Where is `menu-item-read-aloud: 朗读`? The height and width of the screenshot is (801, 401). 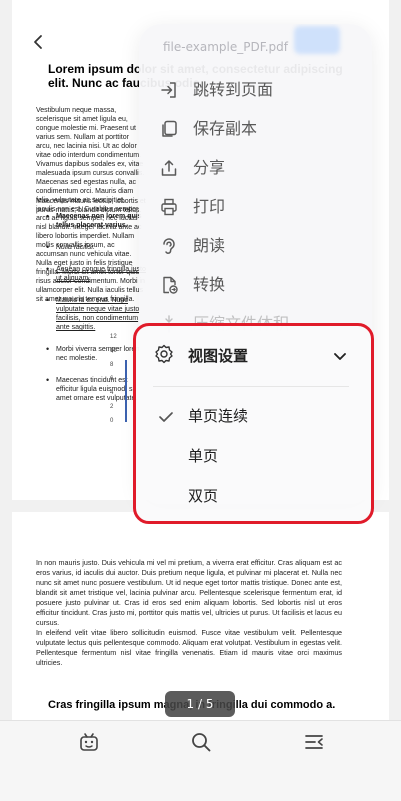
menu-item-read-aloud: 朗读 is located at coordinates (255, 247).